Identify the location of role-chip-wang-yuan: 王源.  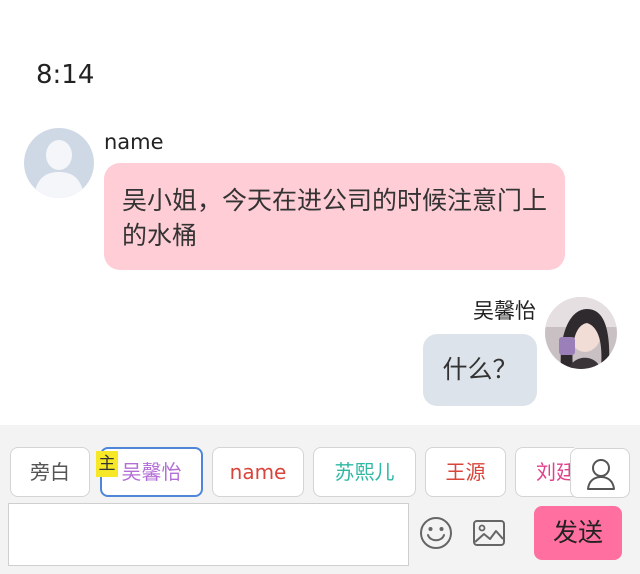
(465, 472).